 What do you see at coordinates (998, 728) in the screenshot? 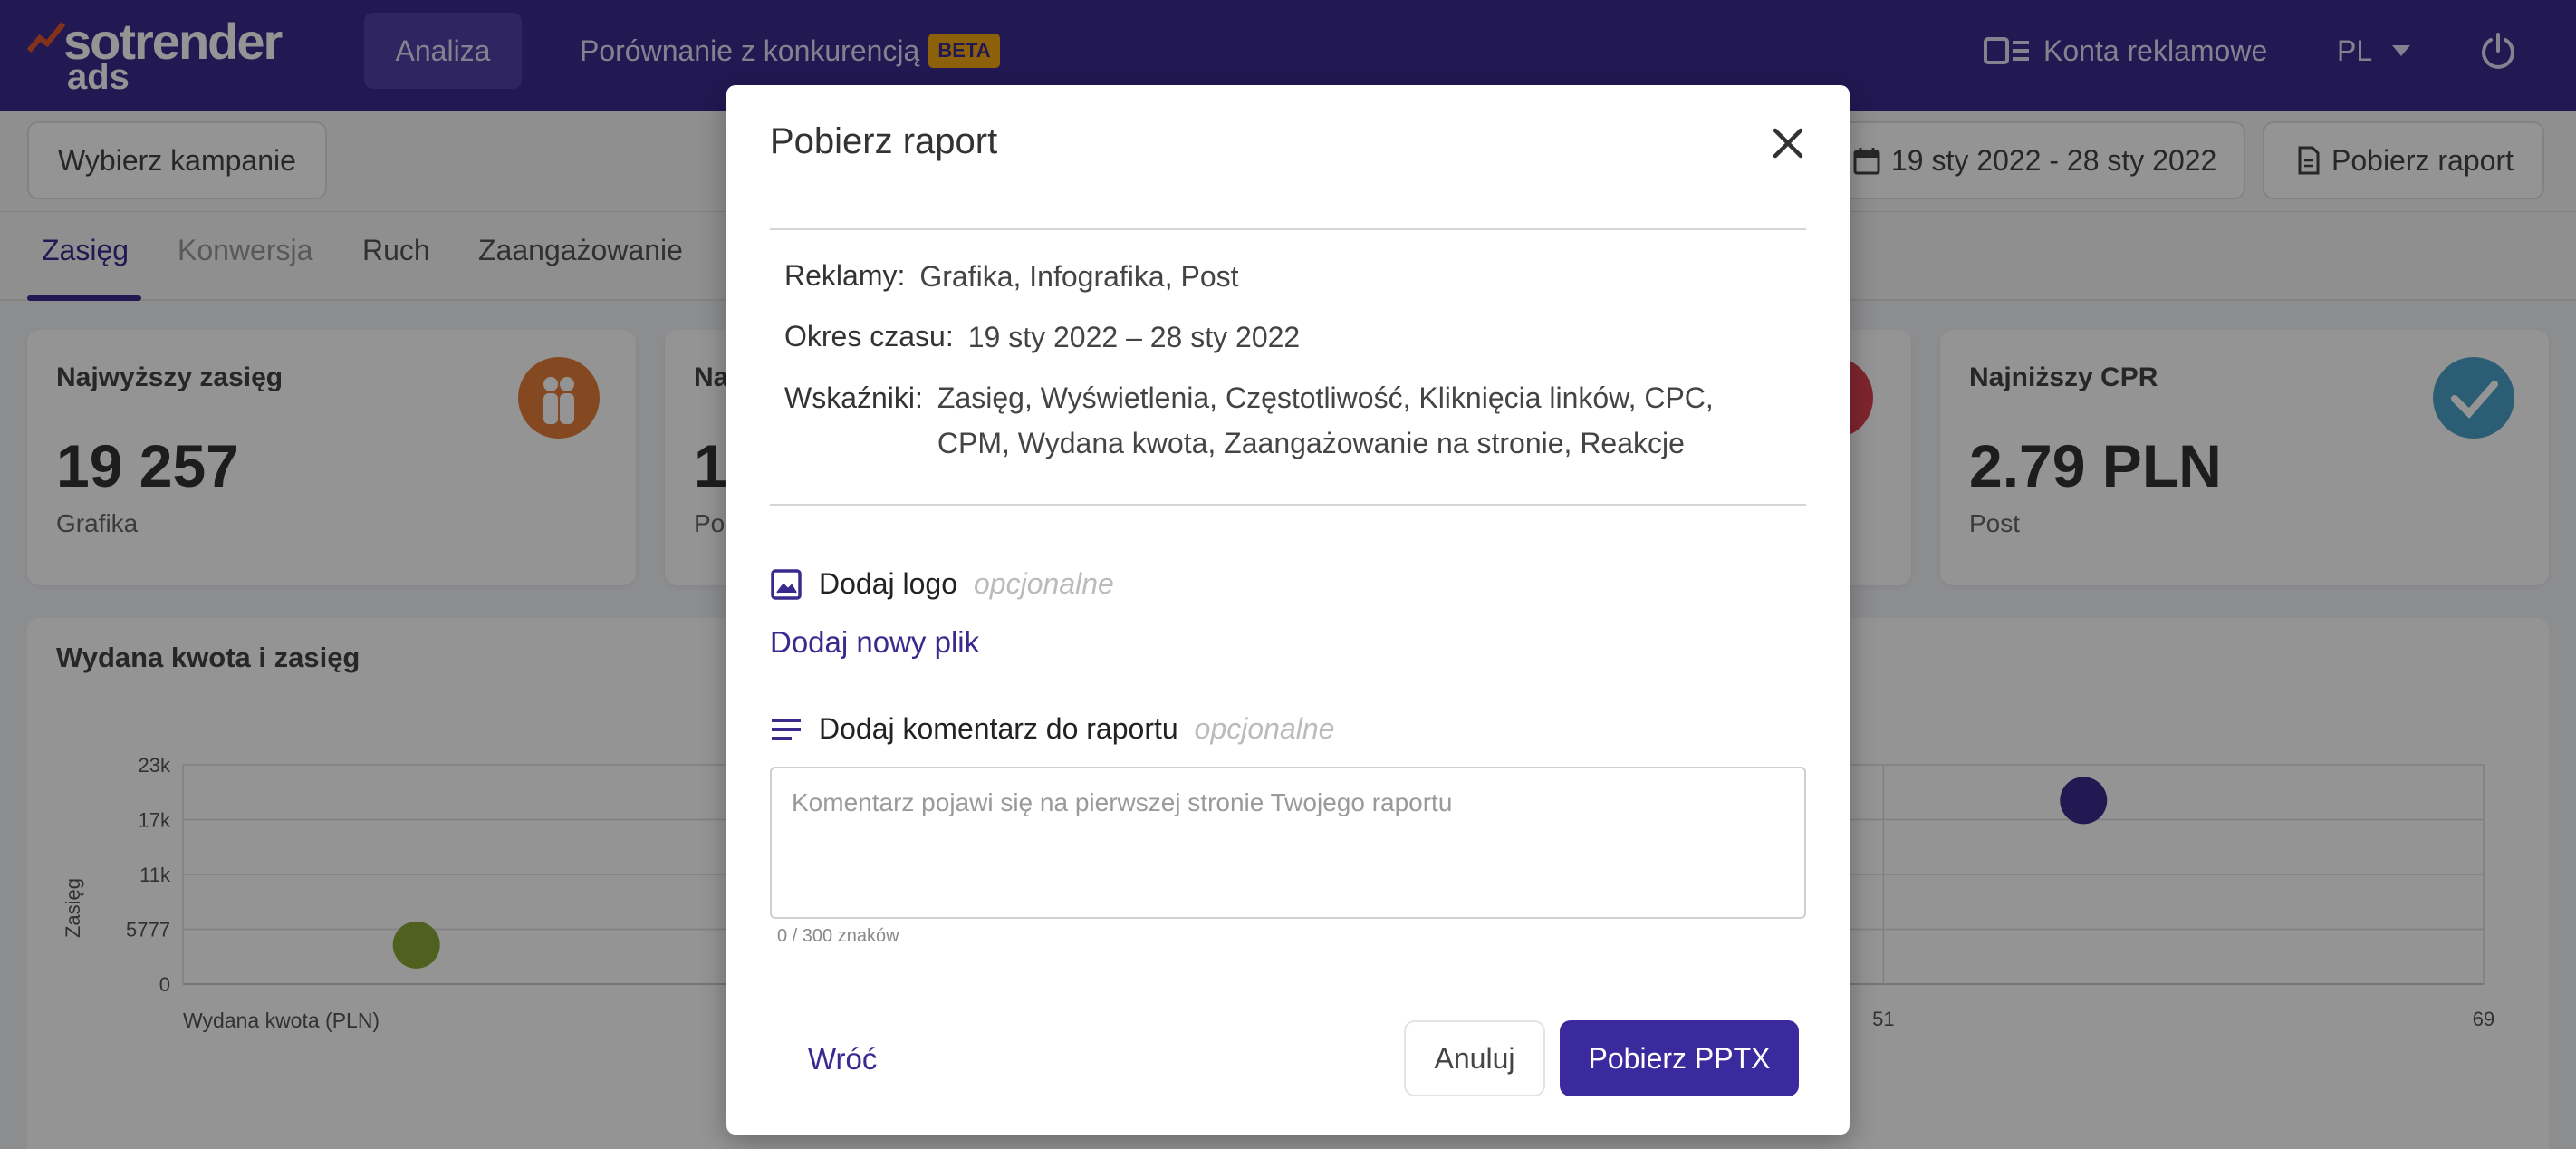
I see `add-comment-label: Dodaj komentarz do raportu` at bounding box center [998, 728].